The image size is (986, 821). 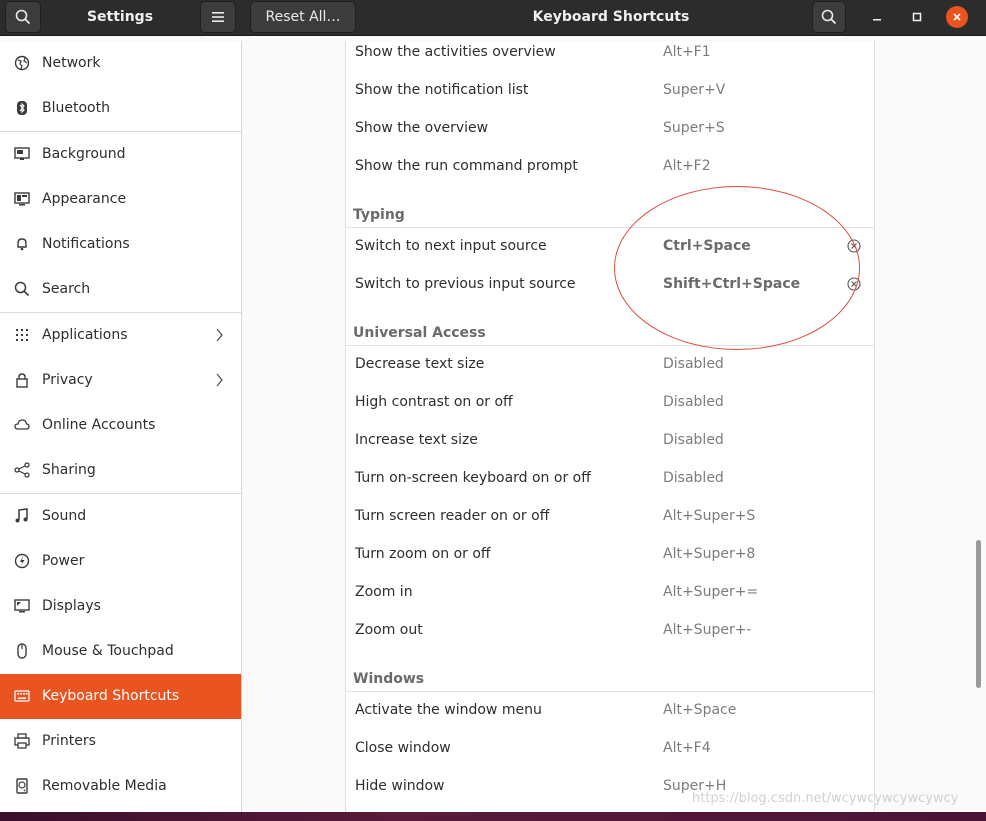 I want to click on music-note-icon, so click(x=21, y=515).